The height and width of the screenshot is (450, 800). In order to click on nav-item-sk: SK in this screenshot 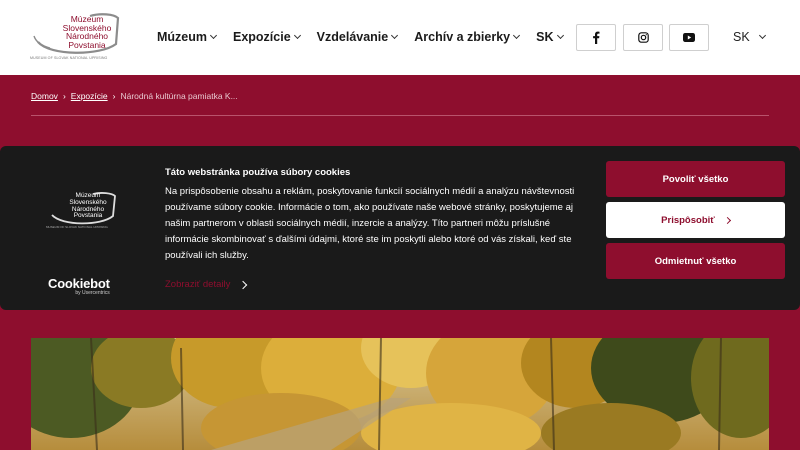, I will do `click(550, 37)`.